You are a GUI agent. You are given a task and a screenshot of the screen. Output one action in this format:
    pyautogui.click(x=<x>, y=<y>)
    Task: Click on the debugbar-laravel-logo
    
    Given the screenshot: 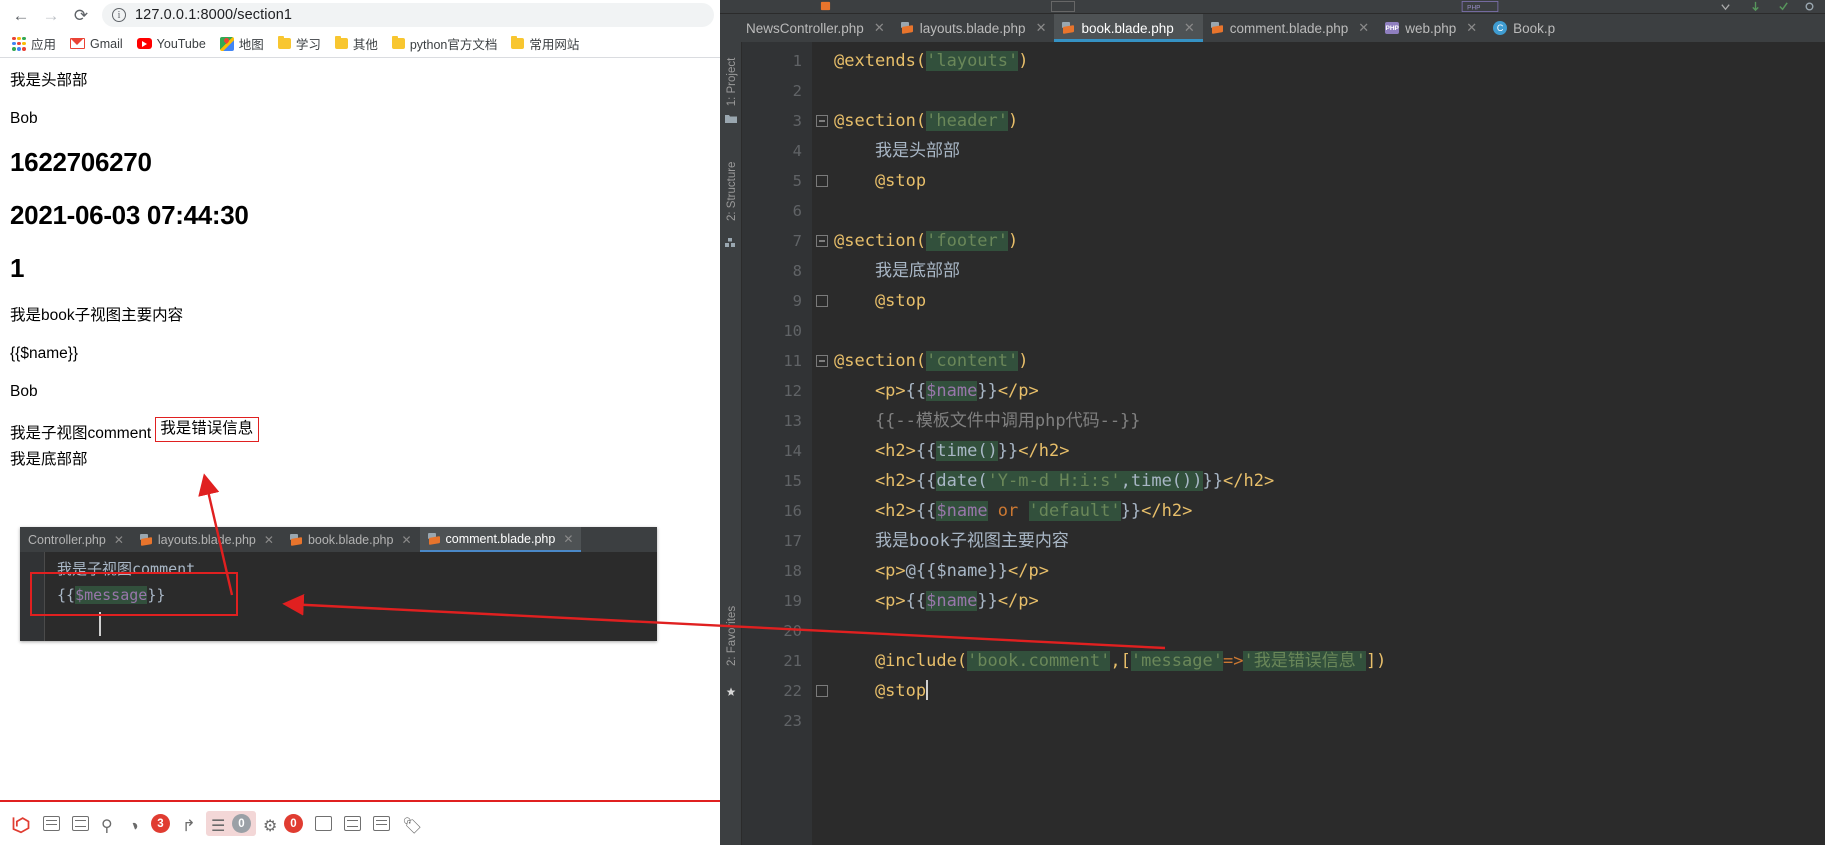 What is the action you would take?
    pyautogui.click(x=21, y=824)
    